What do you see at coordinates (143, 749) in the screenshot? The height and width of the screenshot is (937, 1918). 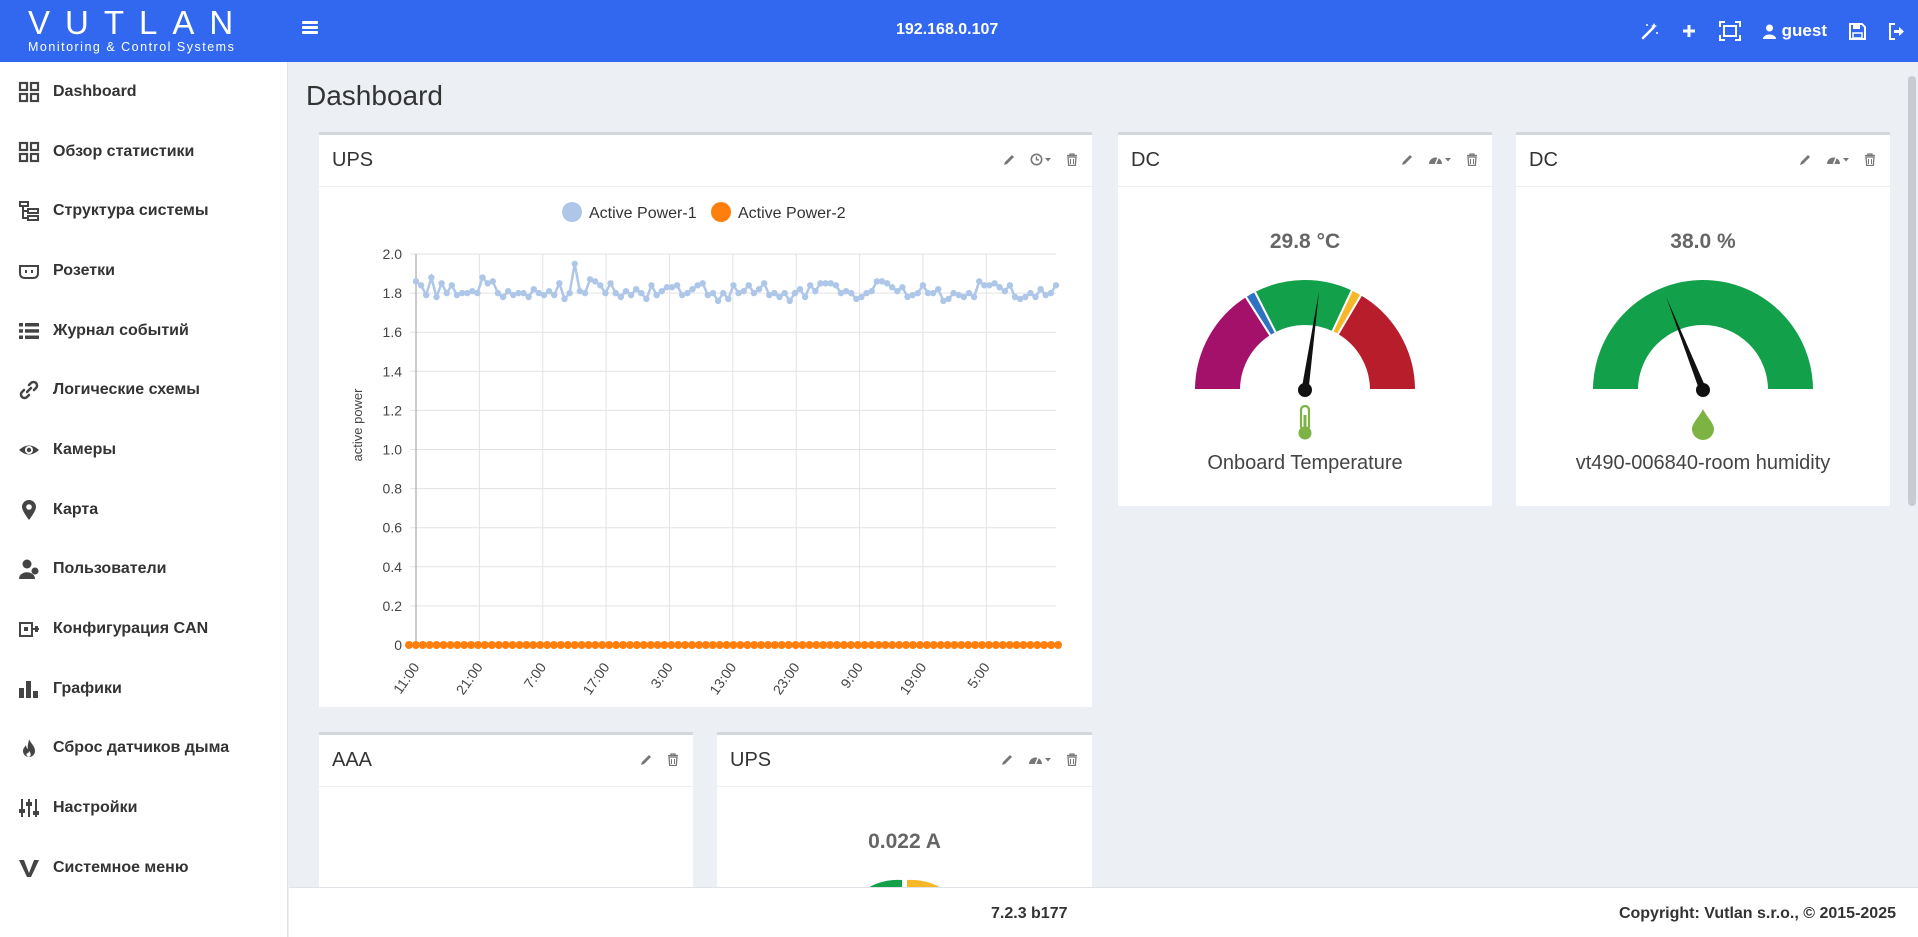 I see `sidebar-item-smoke-reset: Сброс датчиков дыма` at bounding box center [143, 749].